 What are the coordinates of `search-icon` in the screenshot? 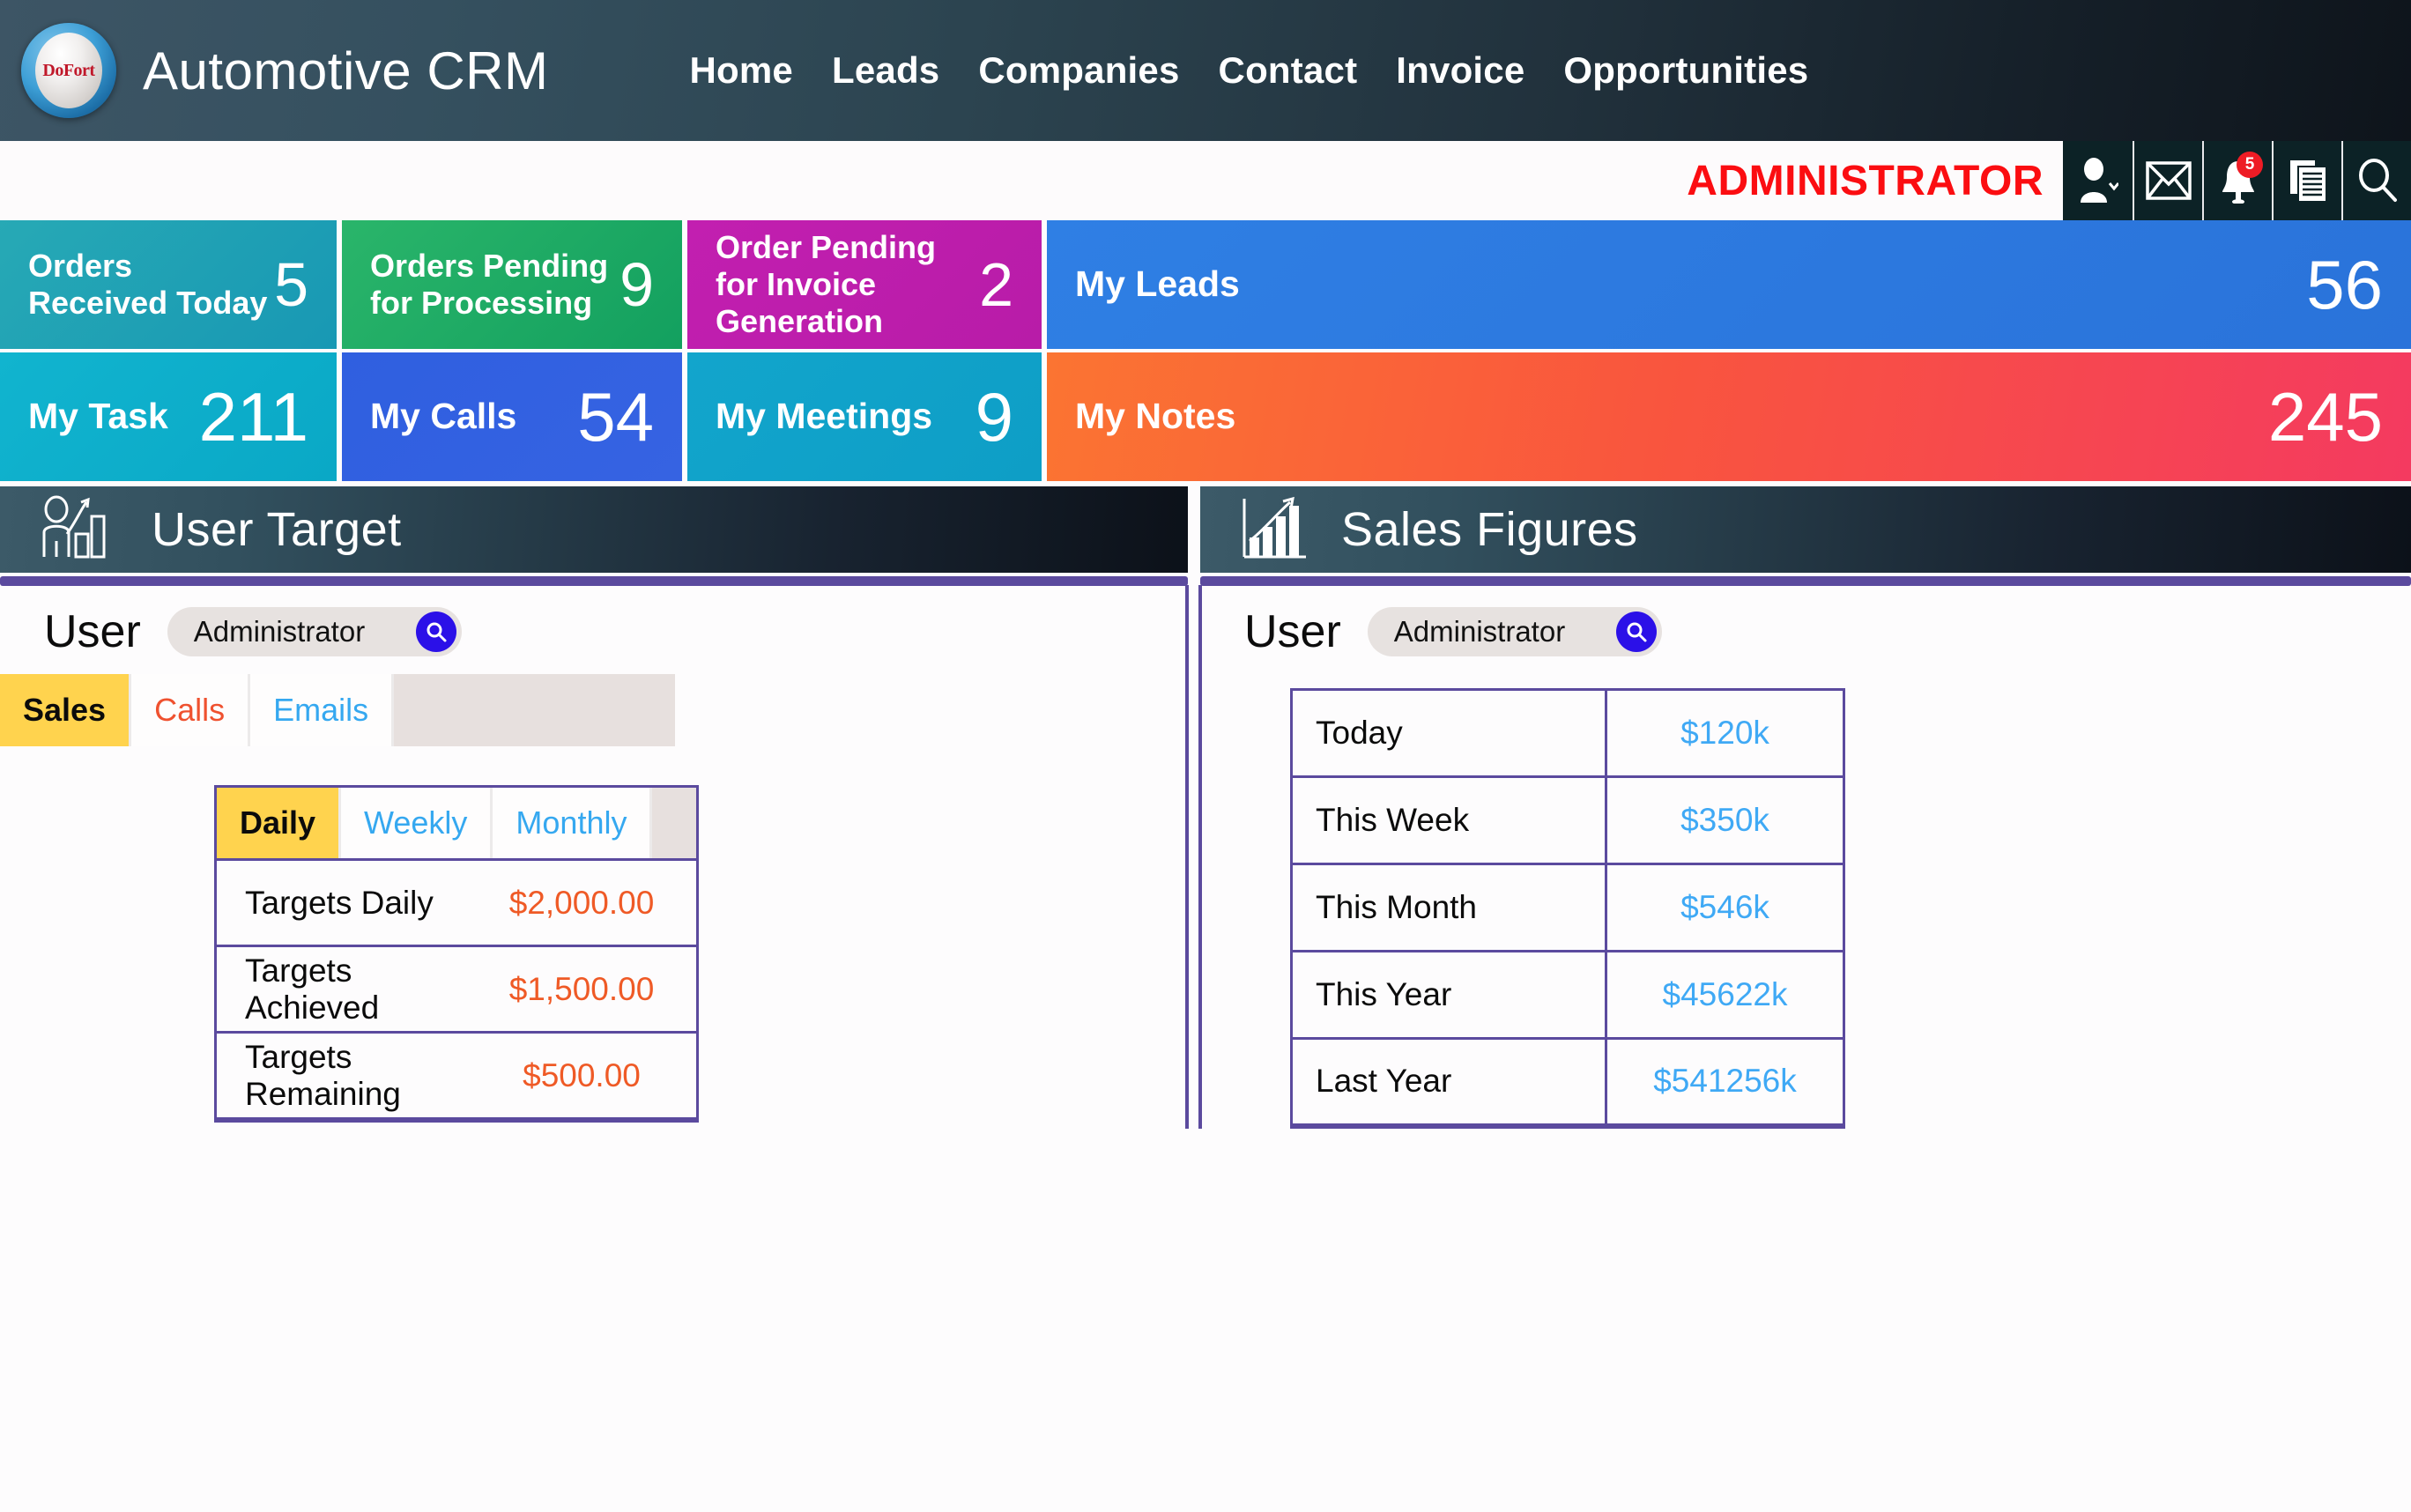 It's located at (2378, 180).